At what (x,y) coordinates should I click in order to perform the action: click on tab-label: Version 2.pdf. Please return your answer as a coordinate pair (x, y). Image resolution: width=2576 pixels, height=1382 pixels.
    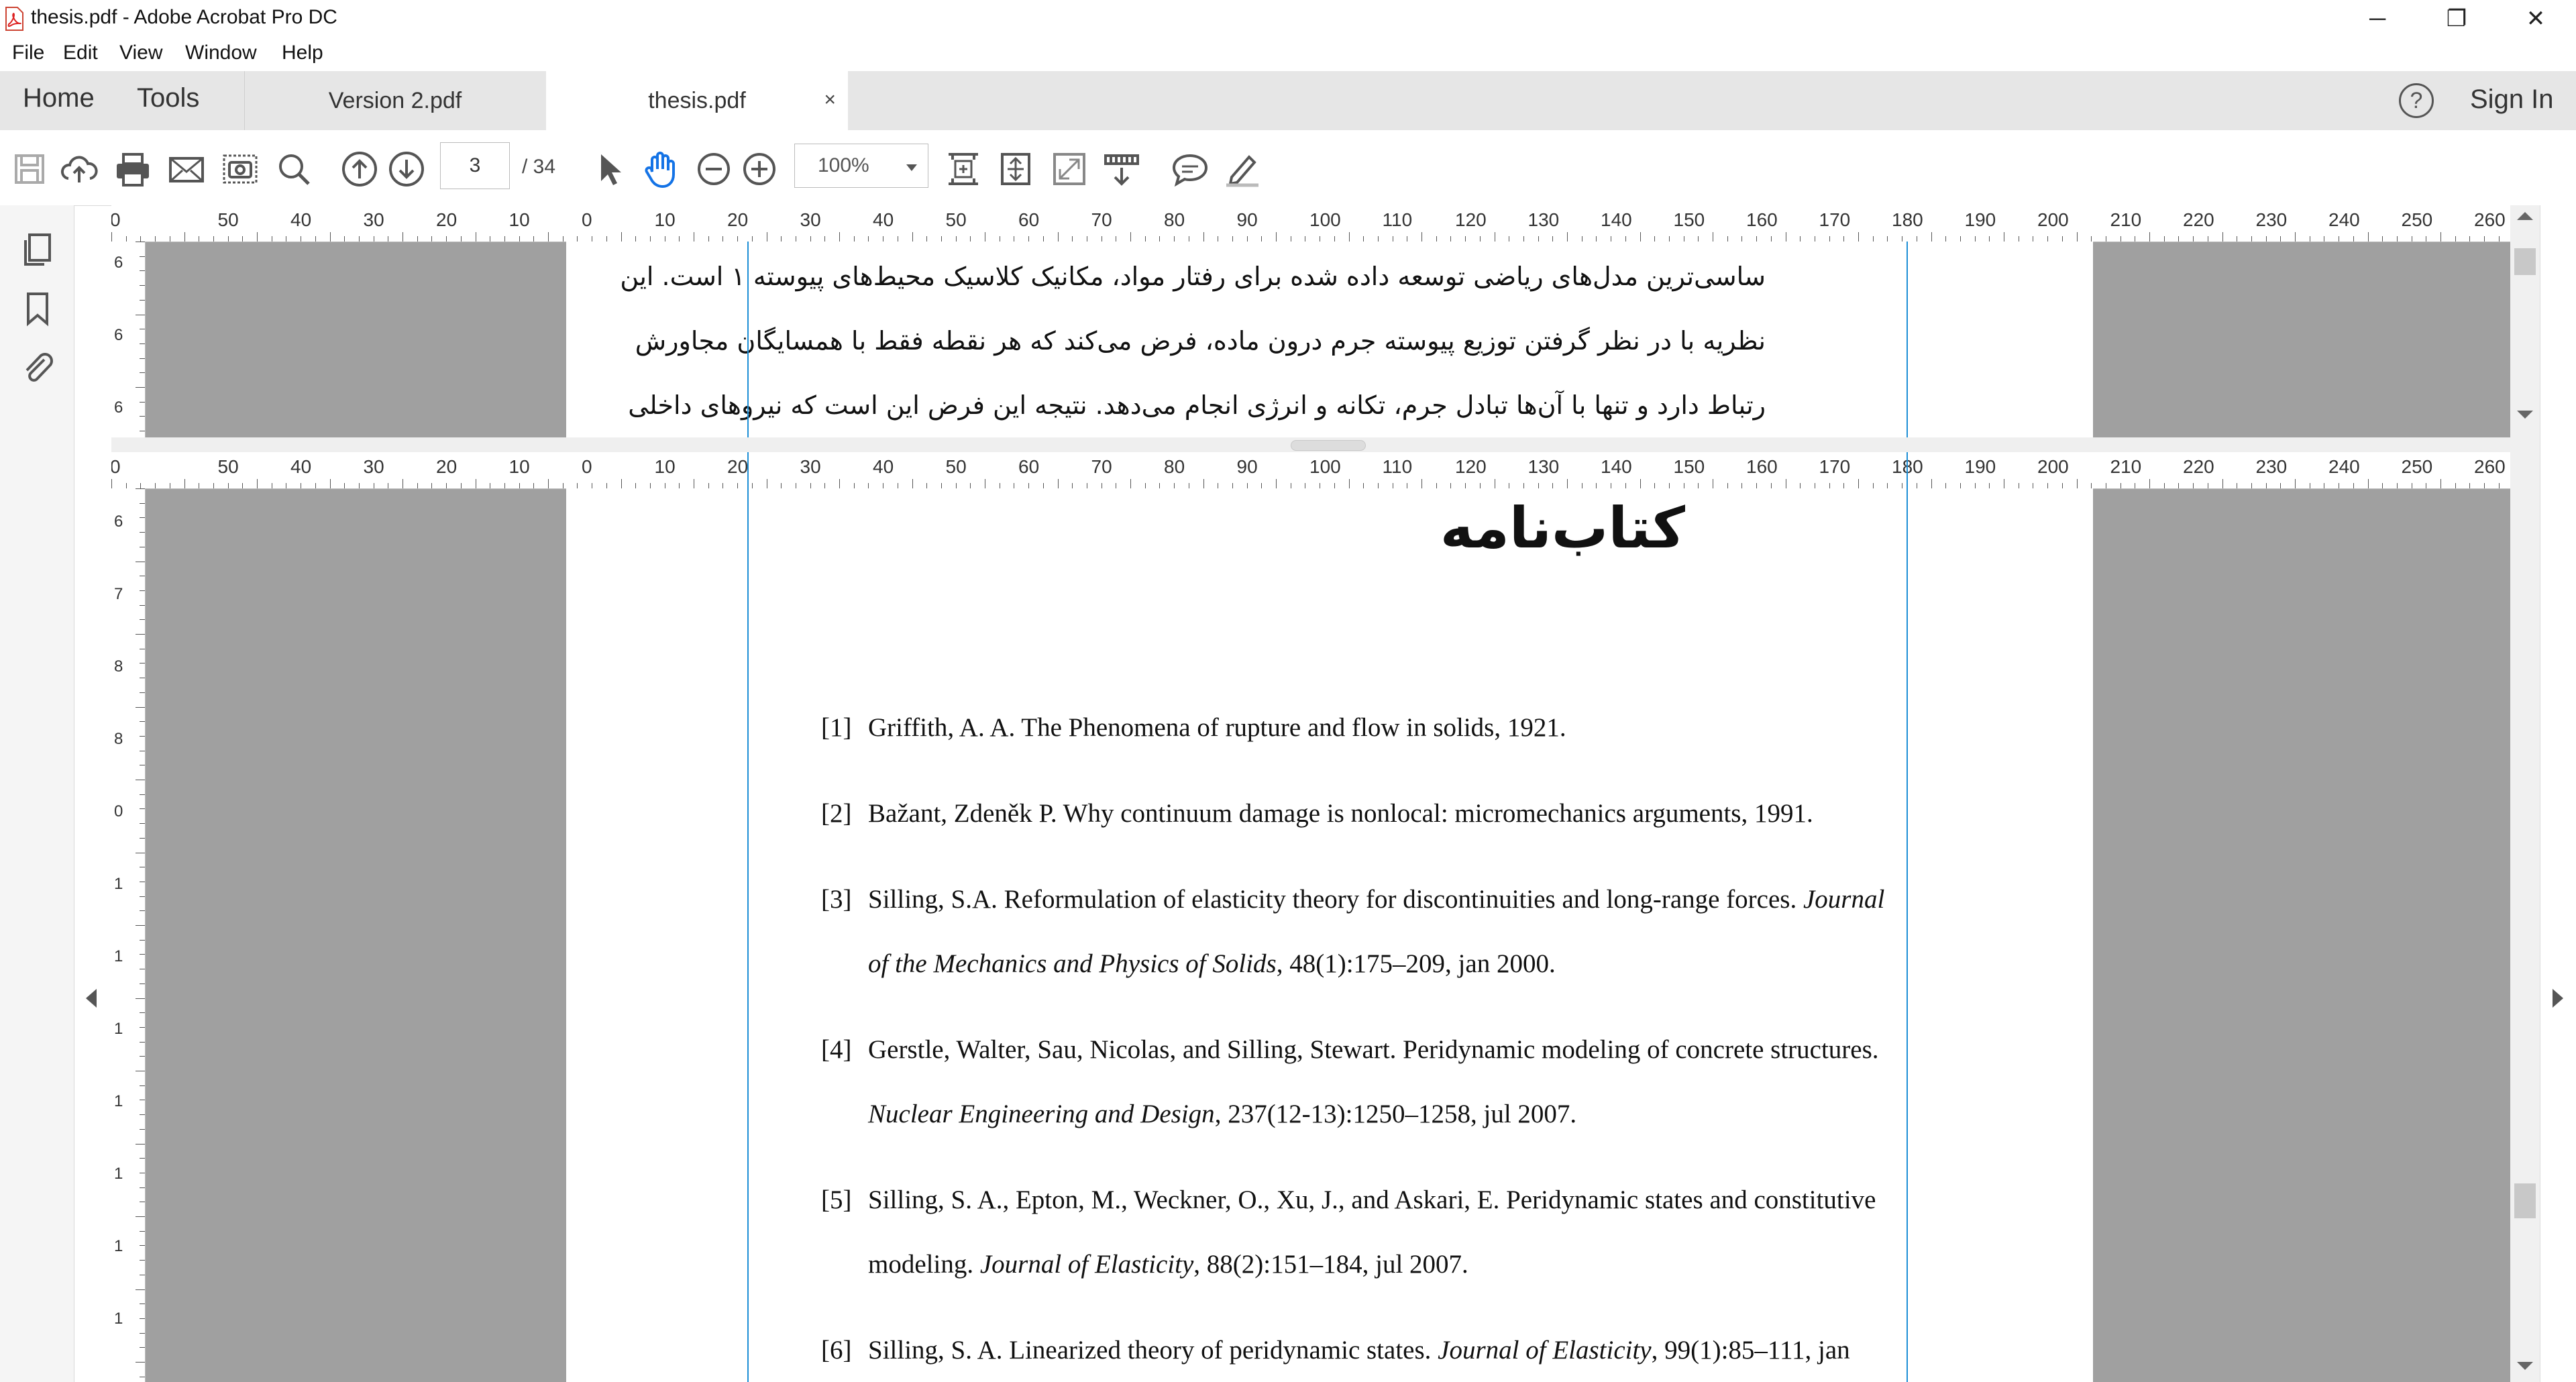
    Looking at the image, I should click on (395, 100).